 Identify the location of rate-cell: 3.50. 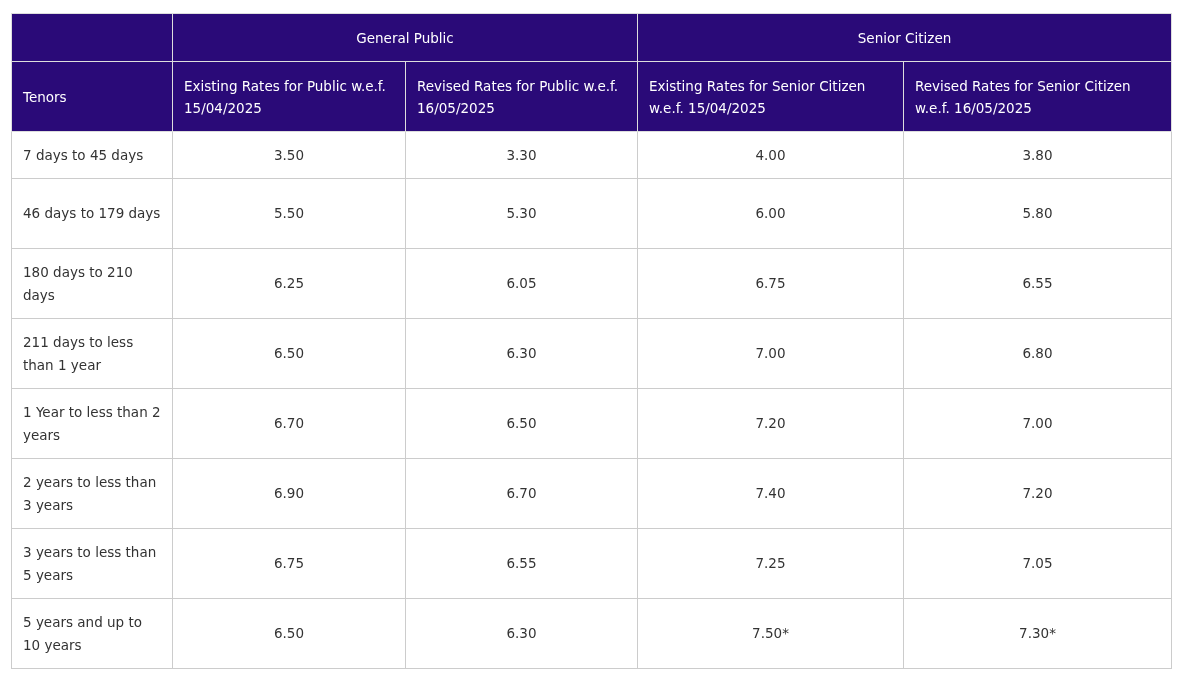
(289, 155).